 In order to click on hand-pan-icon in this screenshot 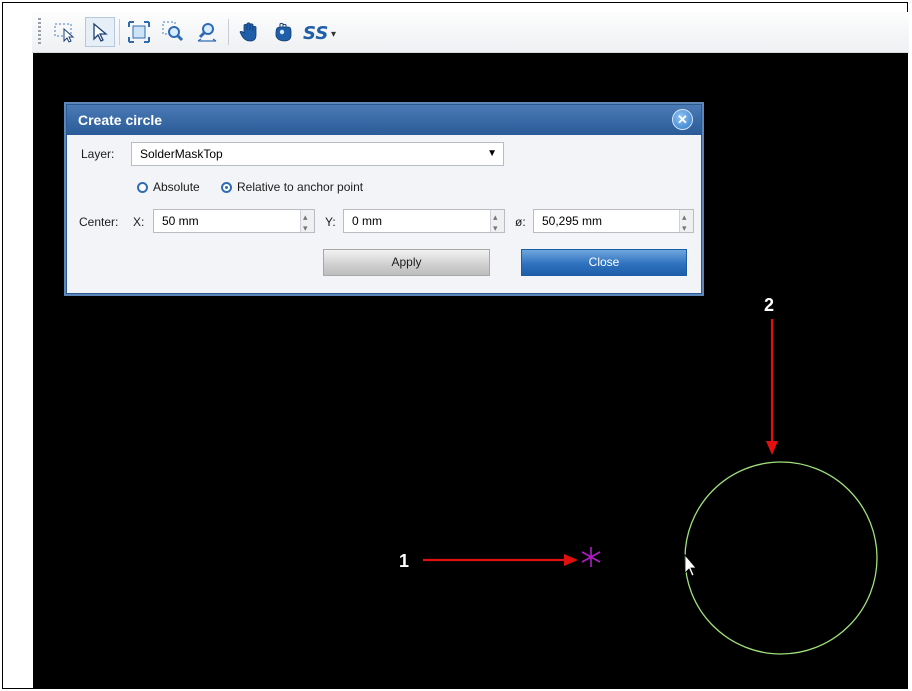, I will do `click(249, 32)`.